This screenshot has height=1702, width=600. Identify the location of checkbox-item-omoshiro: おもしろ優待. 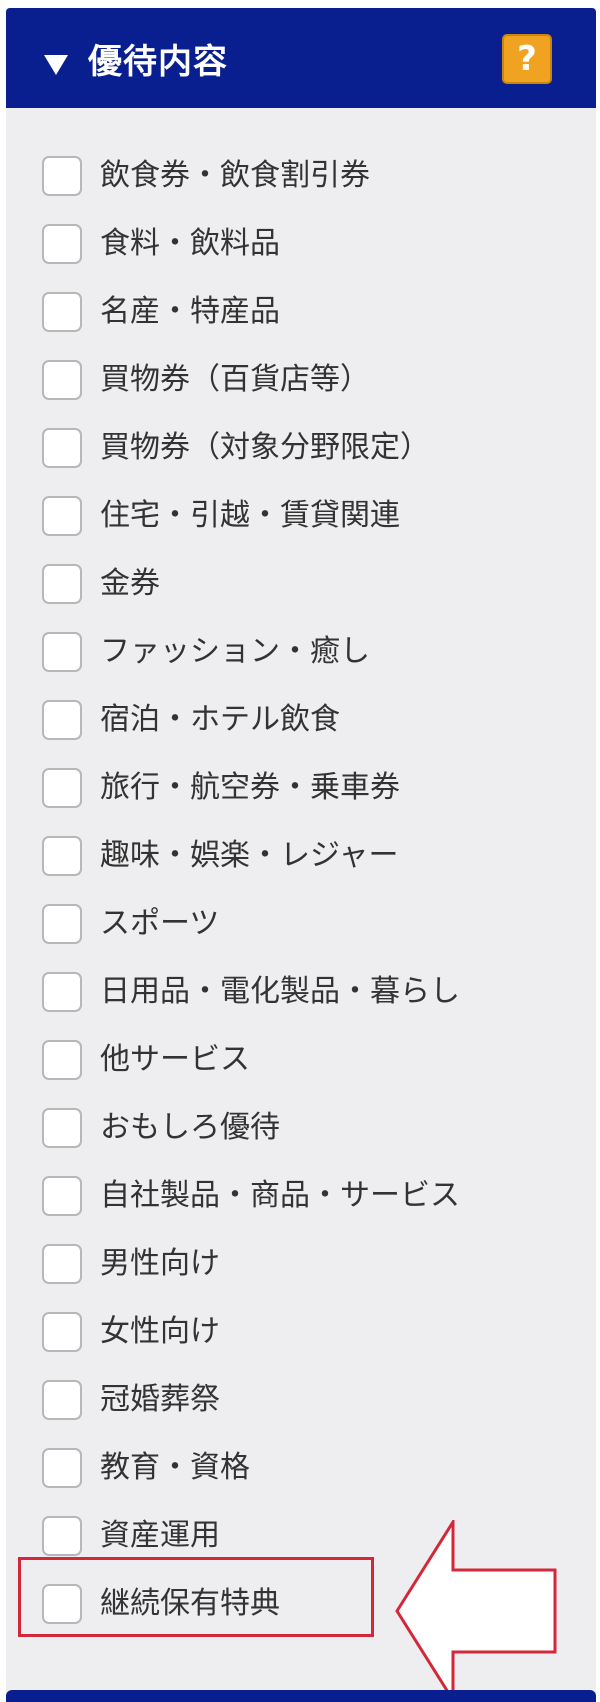
(312, 1128).